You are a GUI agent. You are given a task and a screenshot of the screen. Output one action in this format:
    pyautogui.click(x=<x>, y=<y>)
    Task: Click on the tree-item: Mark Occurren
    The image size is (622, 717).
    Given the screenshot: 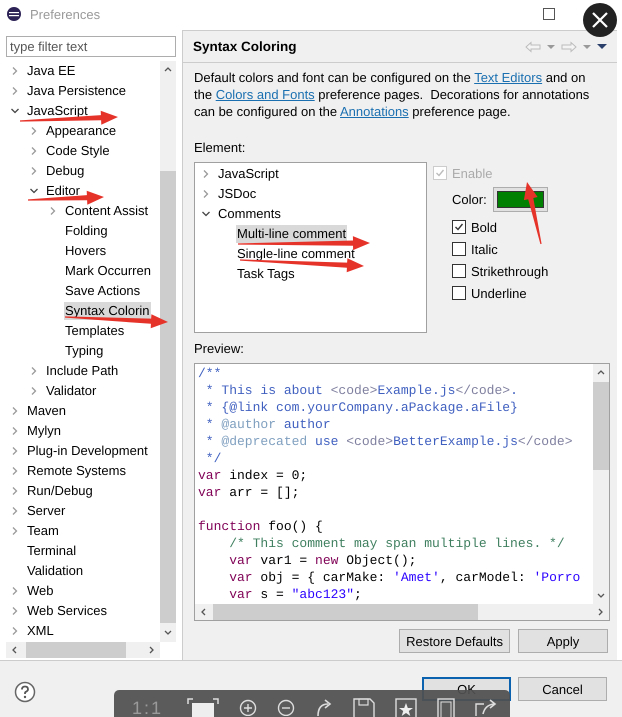 What is the action you would take?
    pyautogui.click(x=108, y=271)
    